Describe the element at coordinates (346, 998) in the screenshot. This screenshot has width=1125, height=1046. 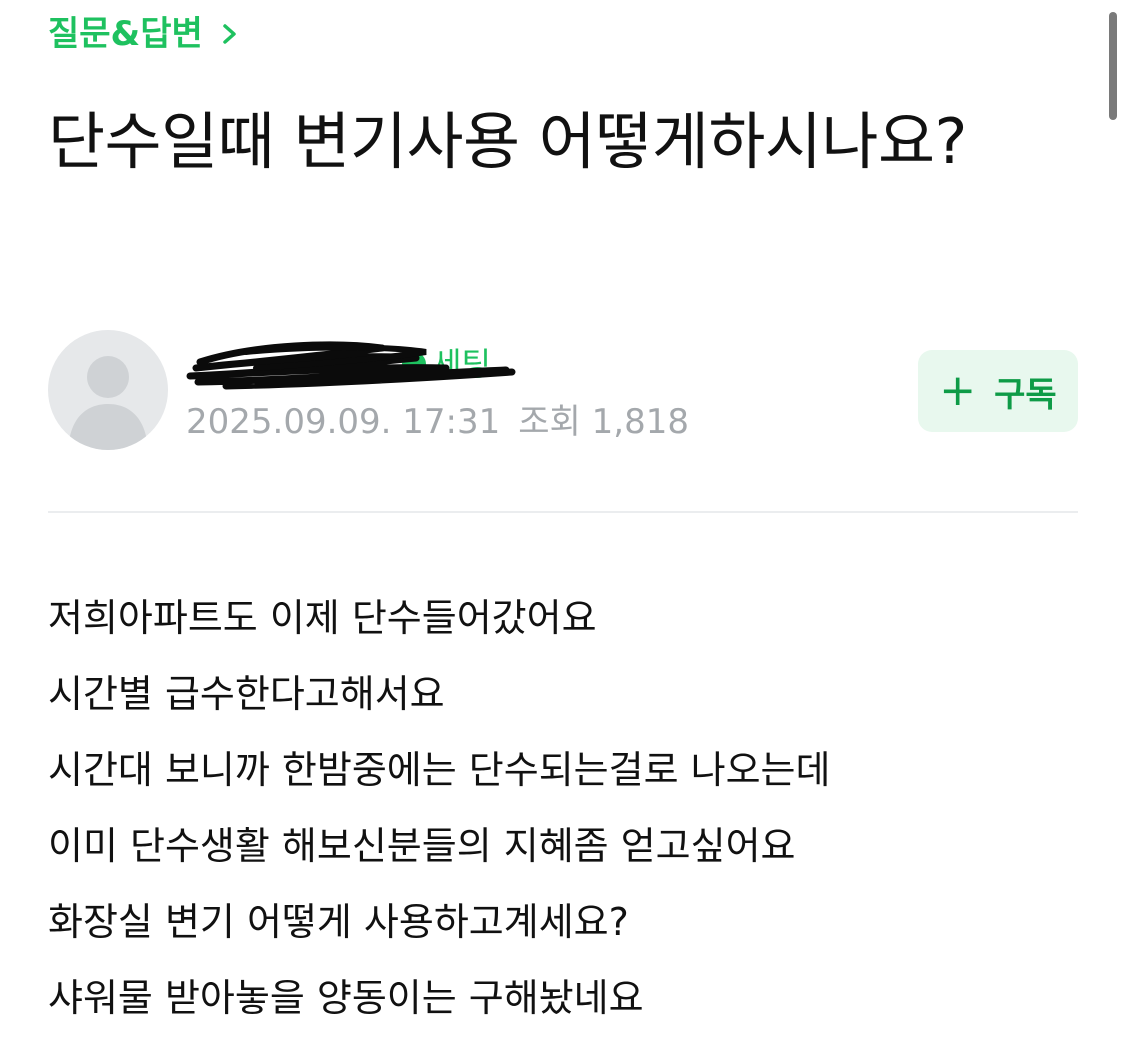
I see `post-body-line: 샤워물 받아놓을 양동이는 구해놨네요` at that location.